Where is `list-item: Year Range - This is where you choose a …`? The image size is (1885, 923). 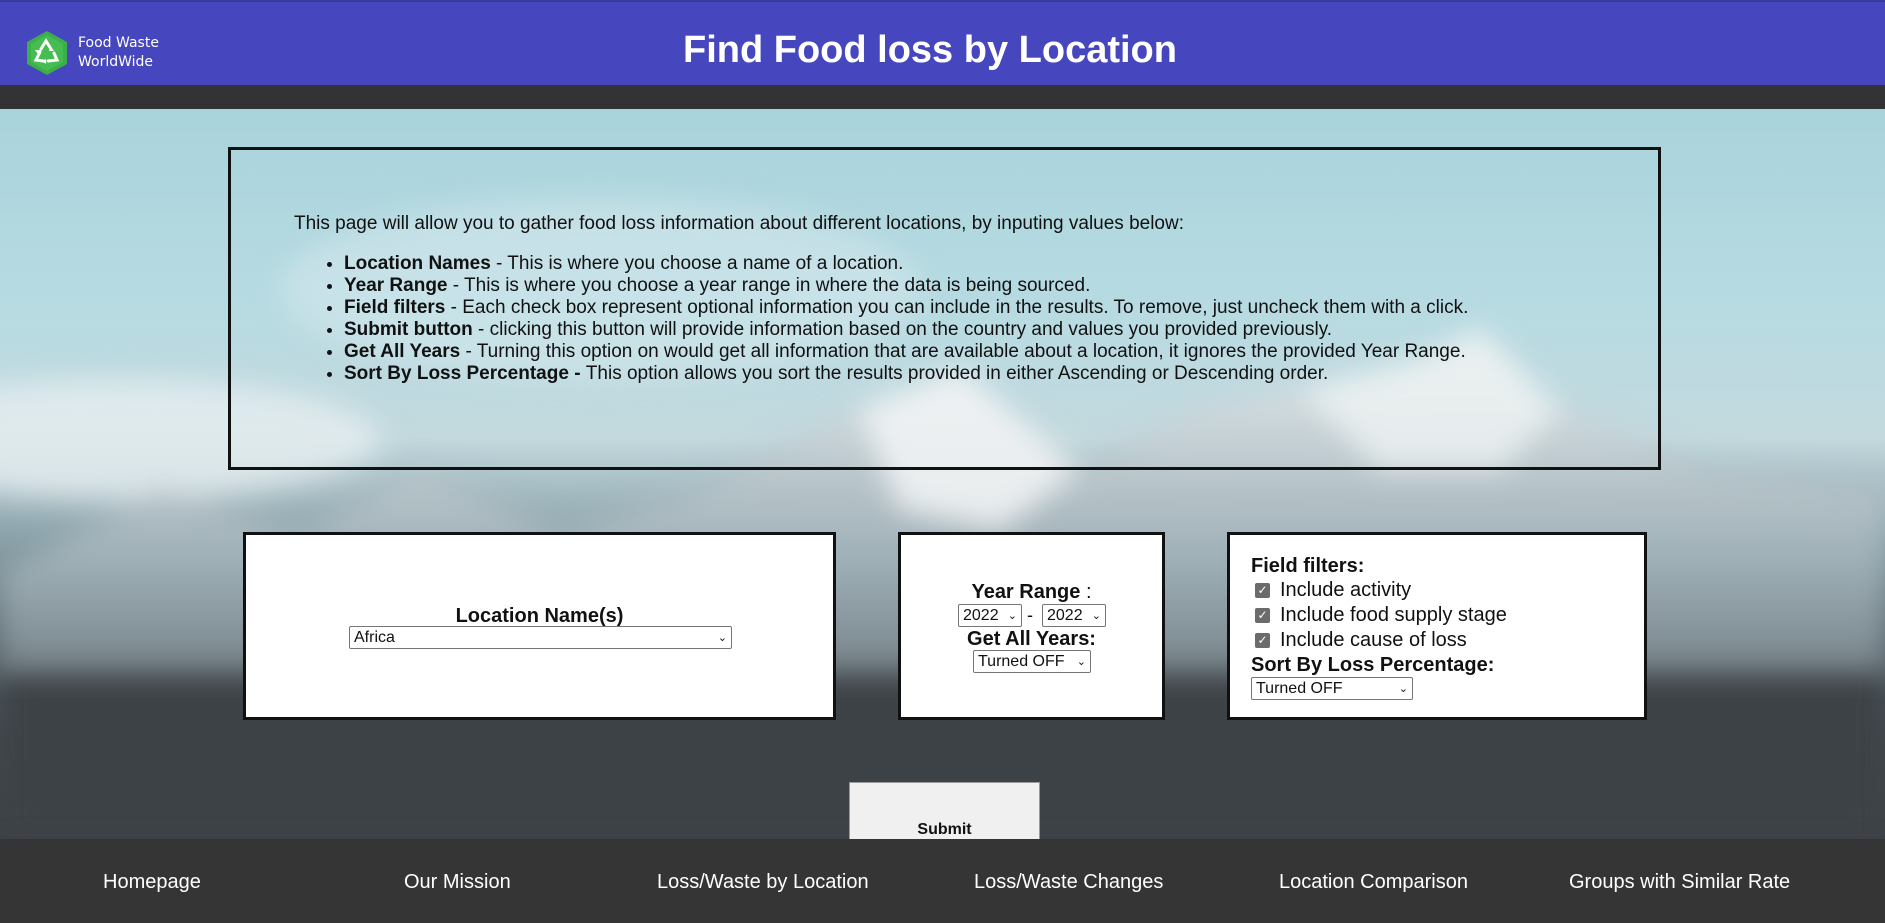 list-item: Year Range - This is where you choose a … is located at coordinates (1001, 286).